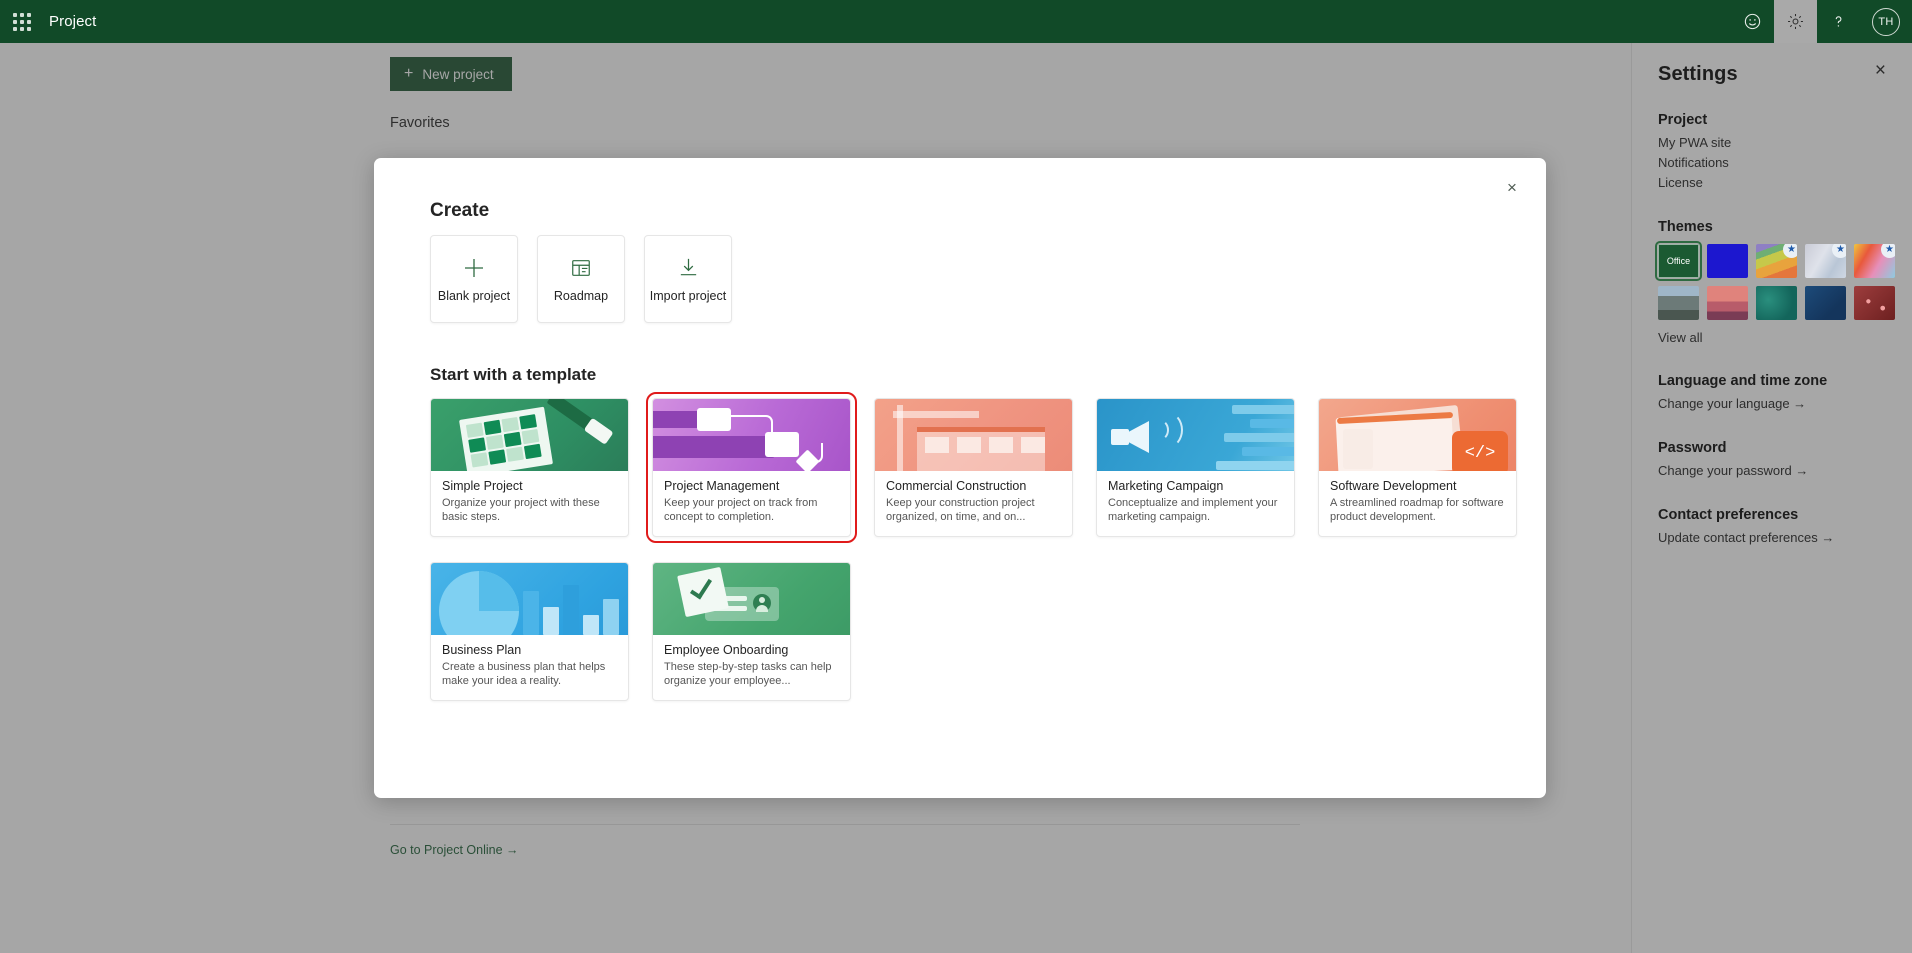 This screenshot has width=1912, height=953. What do you see at coordinates (72, 21) in the screenshot?
I see `app-title: Project` at bounding box center [72, 21].